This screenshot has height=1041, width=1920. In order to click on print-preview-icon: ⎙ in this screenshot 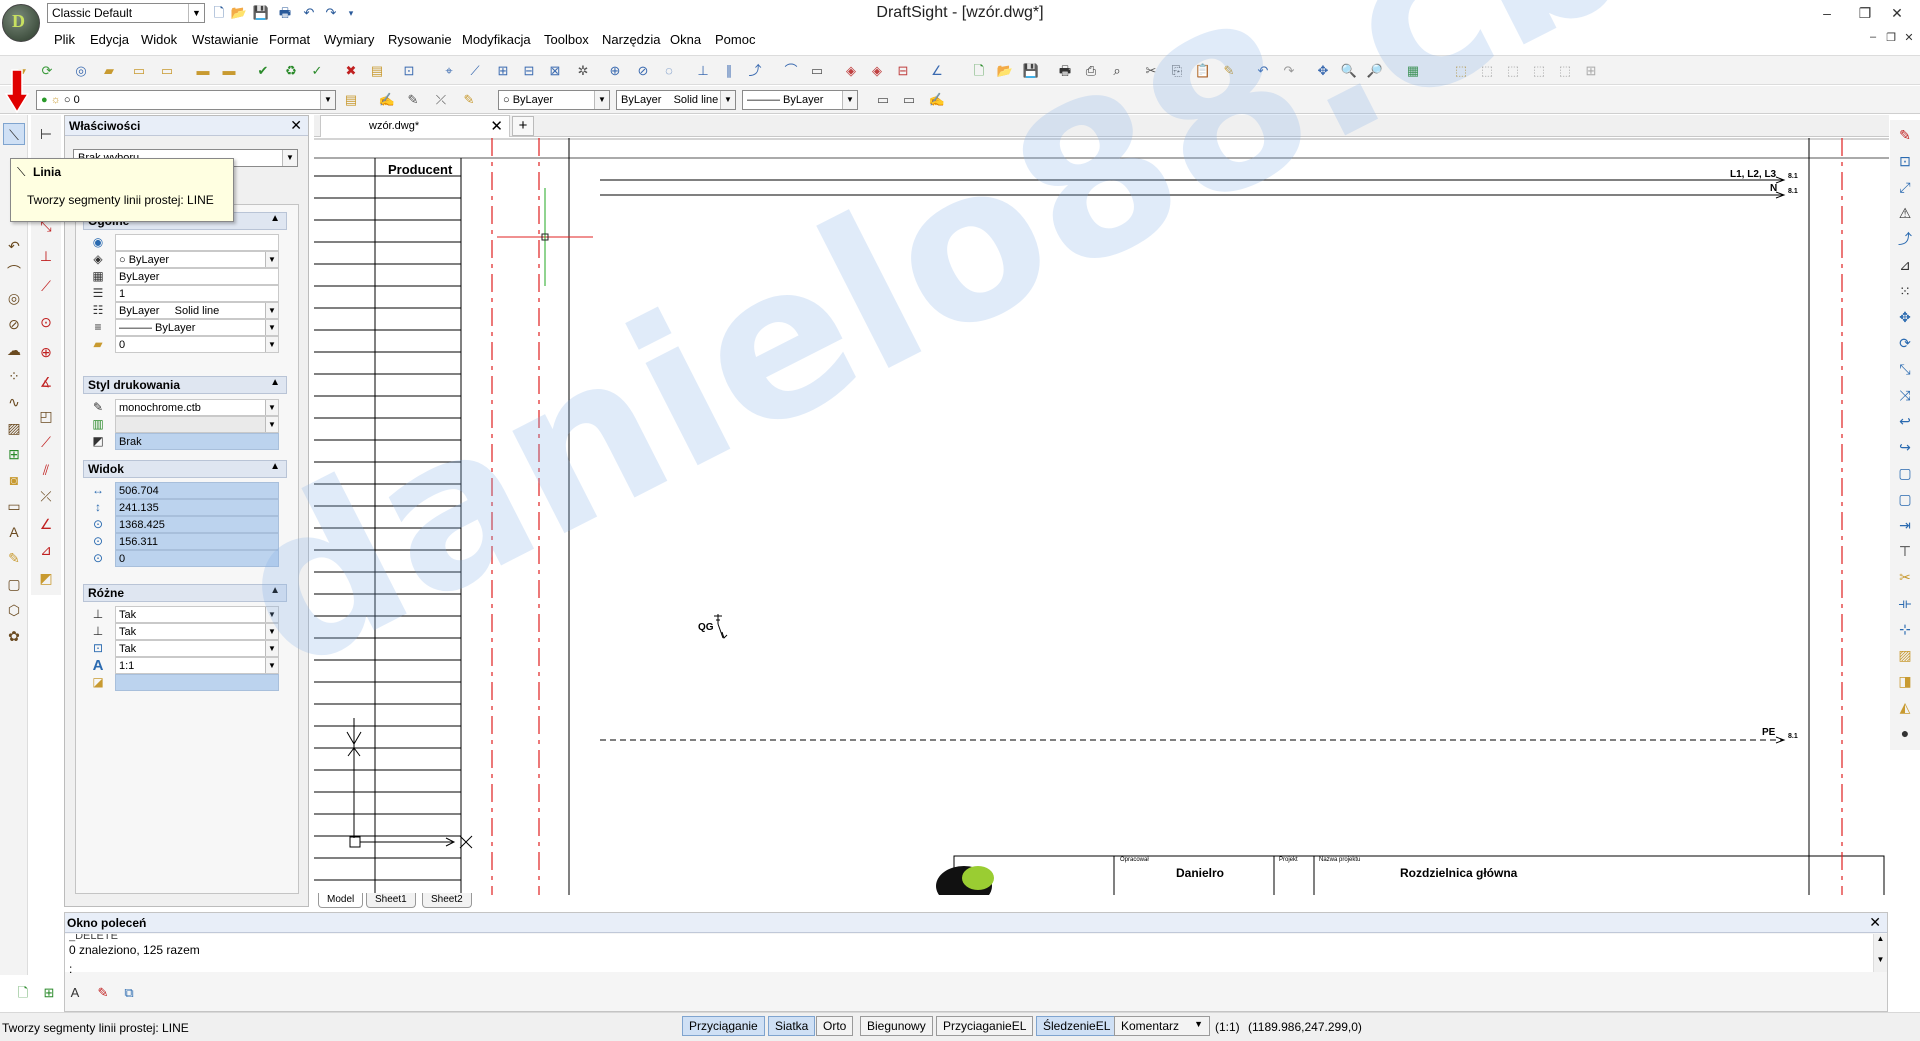, I will do `click(1091, 71)`.